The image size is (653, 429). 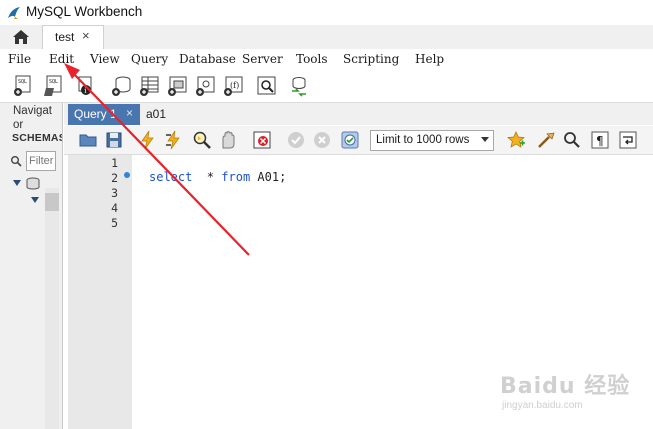 What do you see at coordinates (87, 86) in the screenshot?
I see `inspect-icon: i` at bounding box center [87, 86].